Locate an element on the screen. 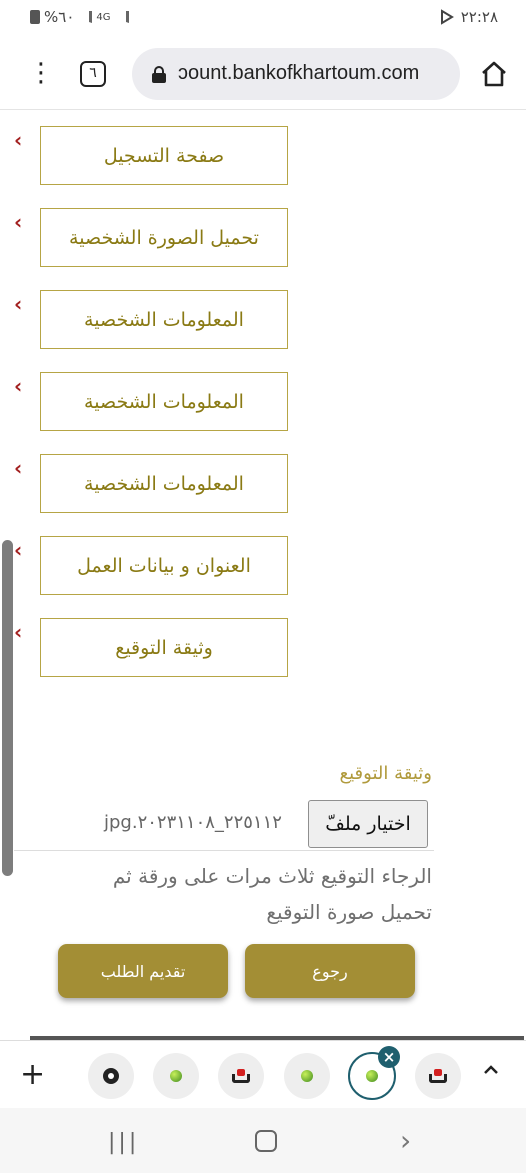 The height and width of the screenshot is (1173, 526). system-nav-bar: ||| › is located at coordinates (263, 1140).